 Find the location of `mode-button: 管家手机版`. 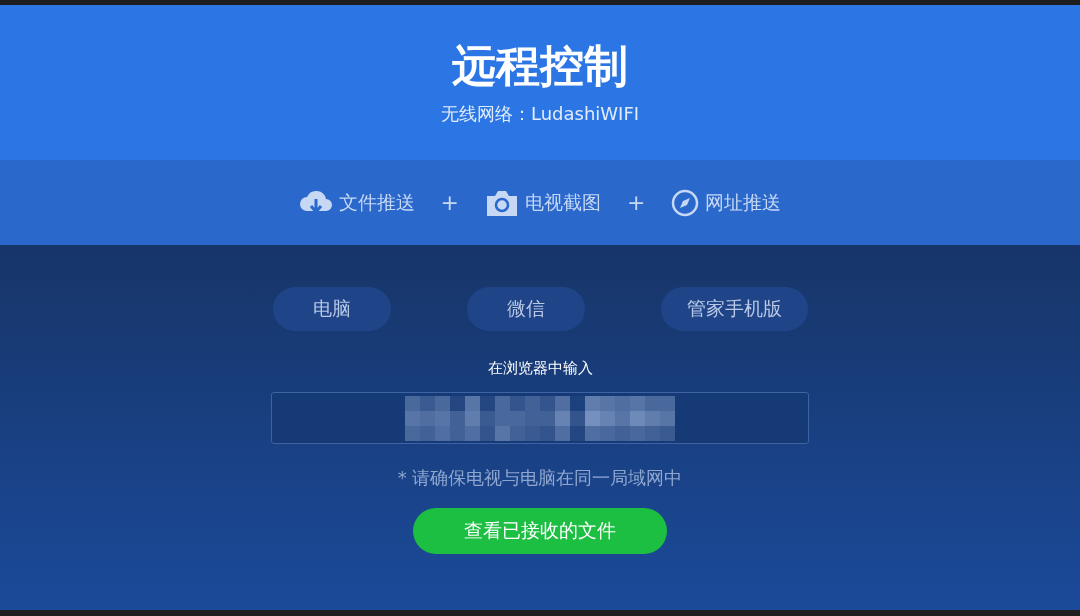

mode-button: 管家手机版 is located at coordinates (734, 309).